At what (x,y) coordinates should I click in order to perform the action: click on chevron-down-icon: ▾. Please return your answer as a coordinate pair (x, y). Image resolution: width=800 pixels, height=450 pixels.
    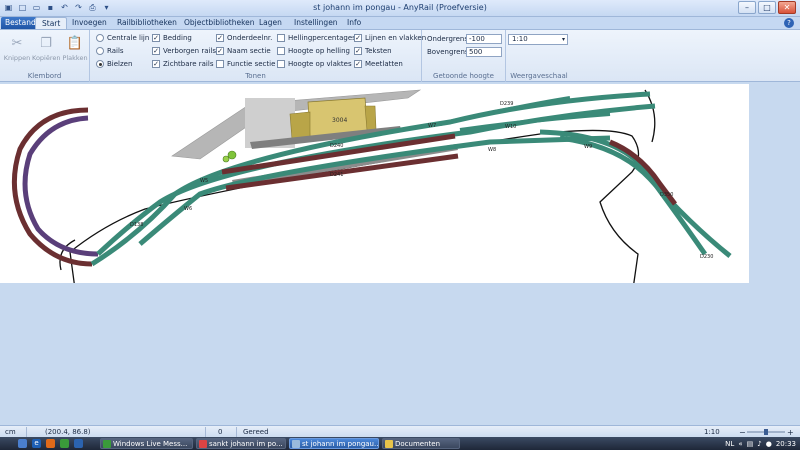
    Looking at the image, I should click on (563, 39).